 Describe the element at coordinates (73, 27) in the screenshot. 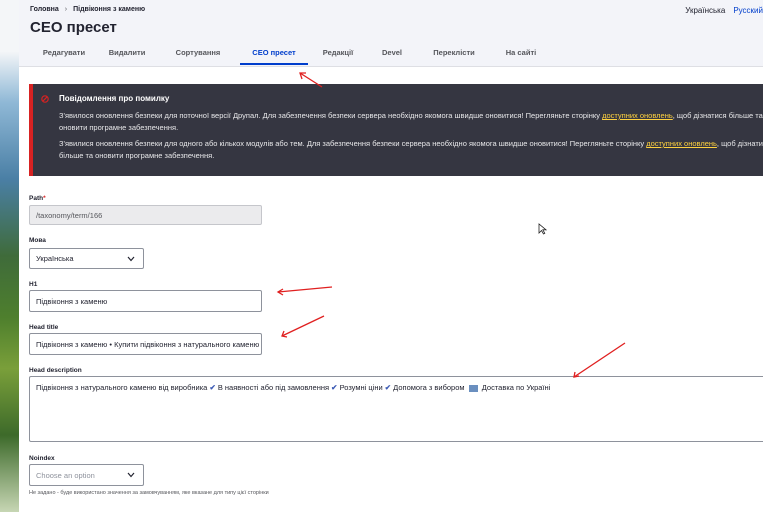

I see `page-title: СЕО пресет` at that location.